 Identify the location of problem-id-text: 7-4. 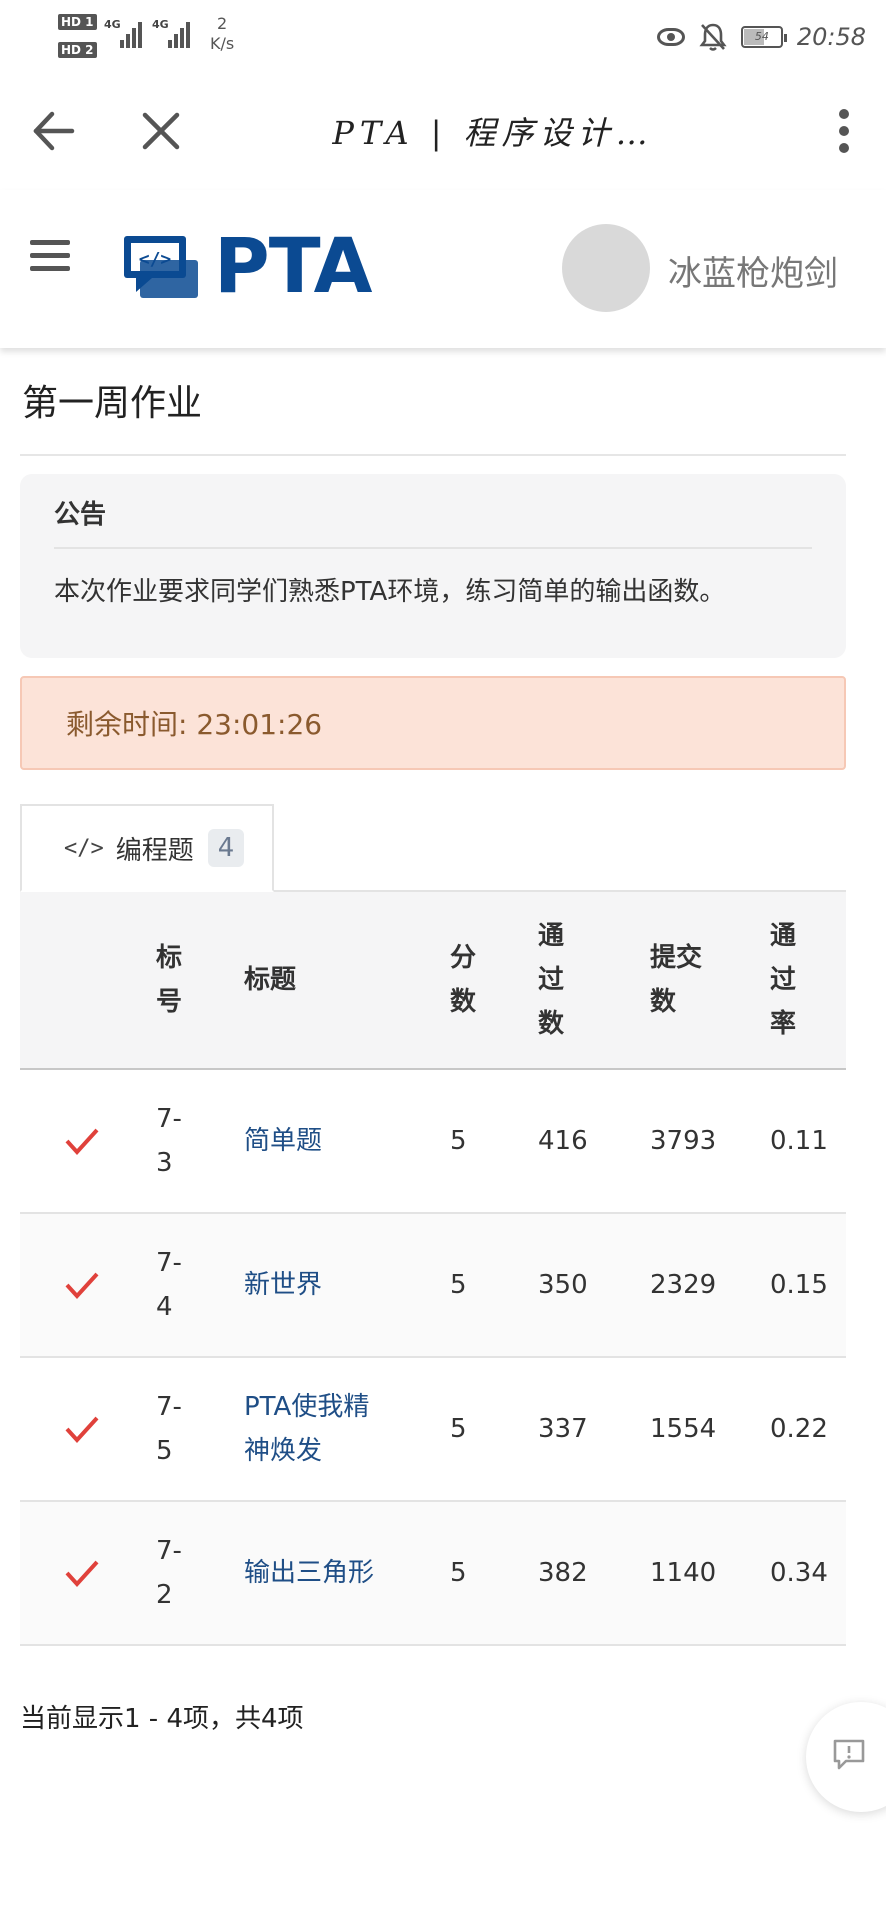
(169, 1285).